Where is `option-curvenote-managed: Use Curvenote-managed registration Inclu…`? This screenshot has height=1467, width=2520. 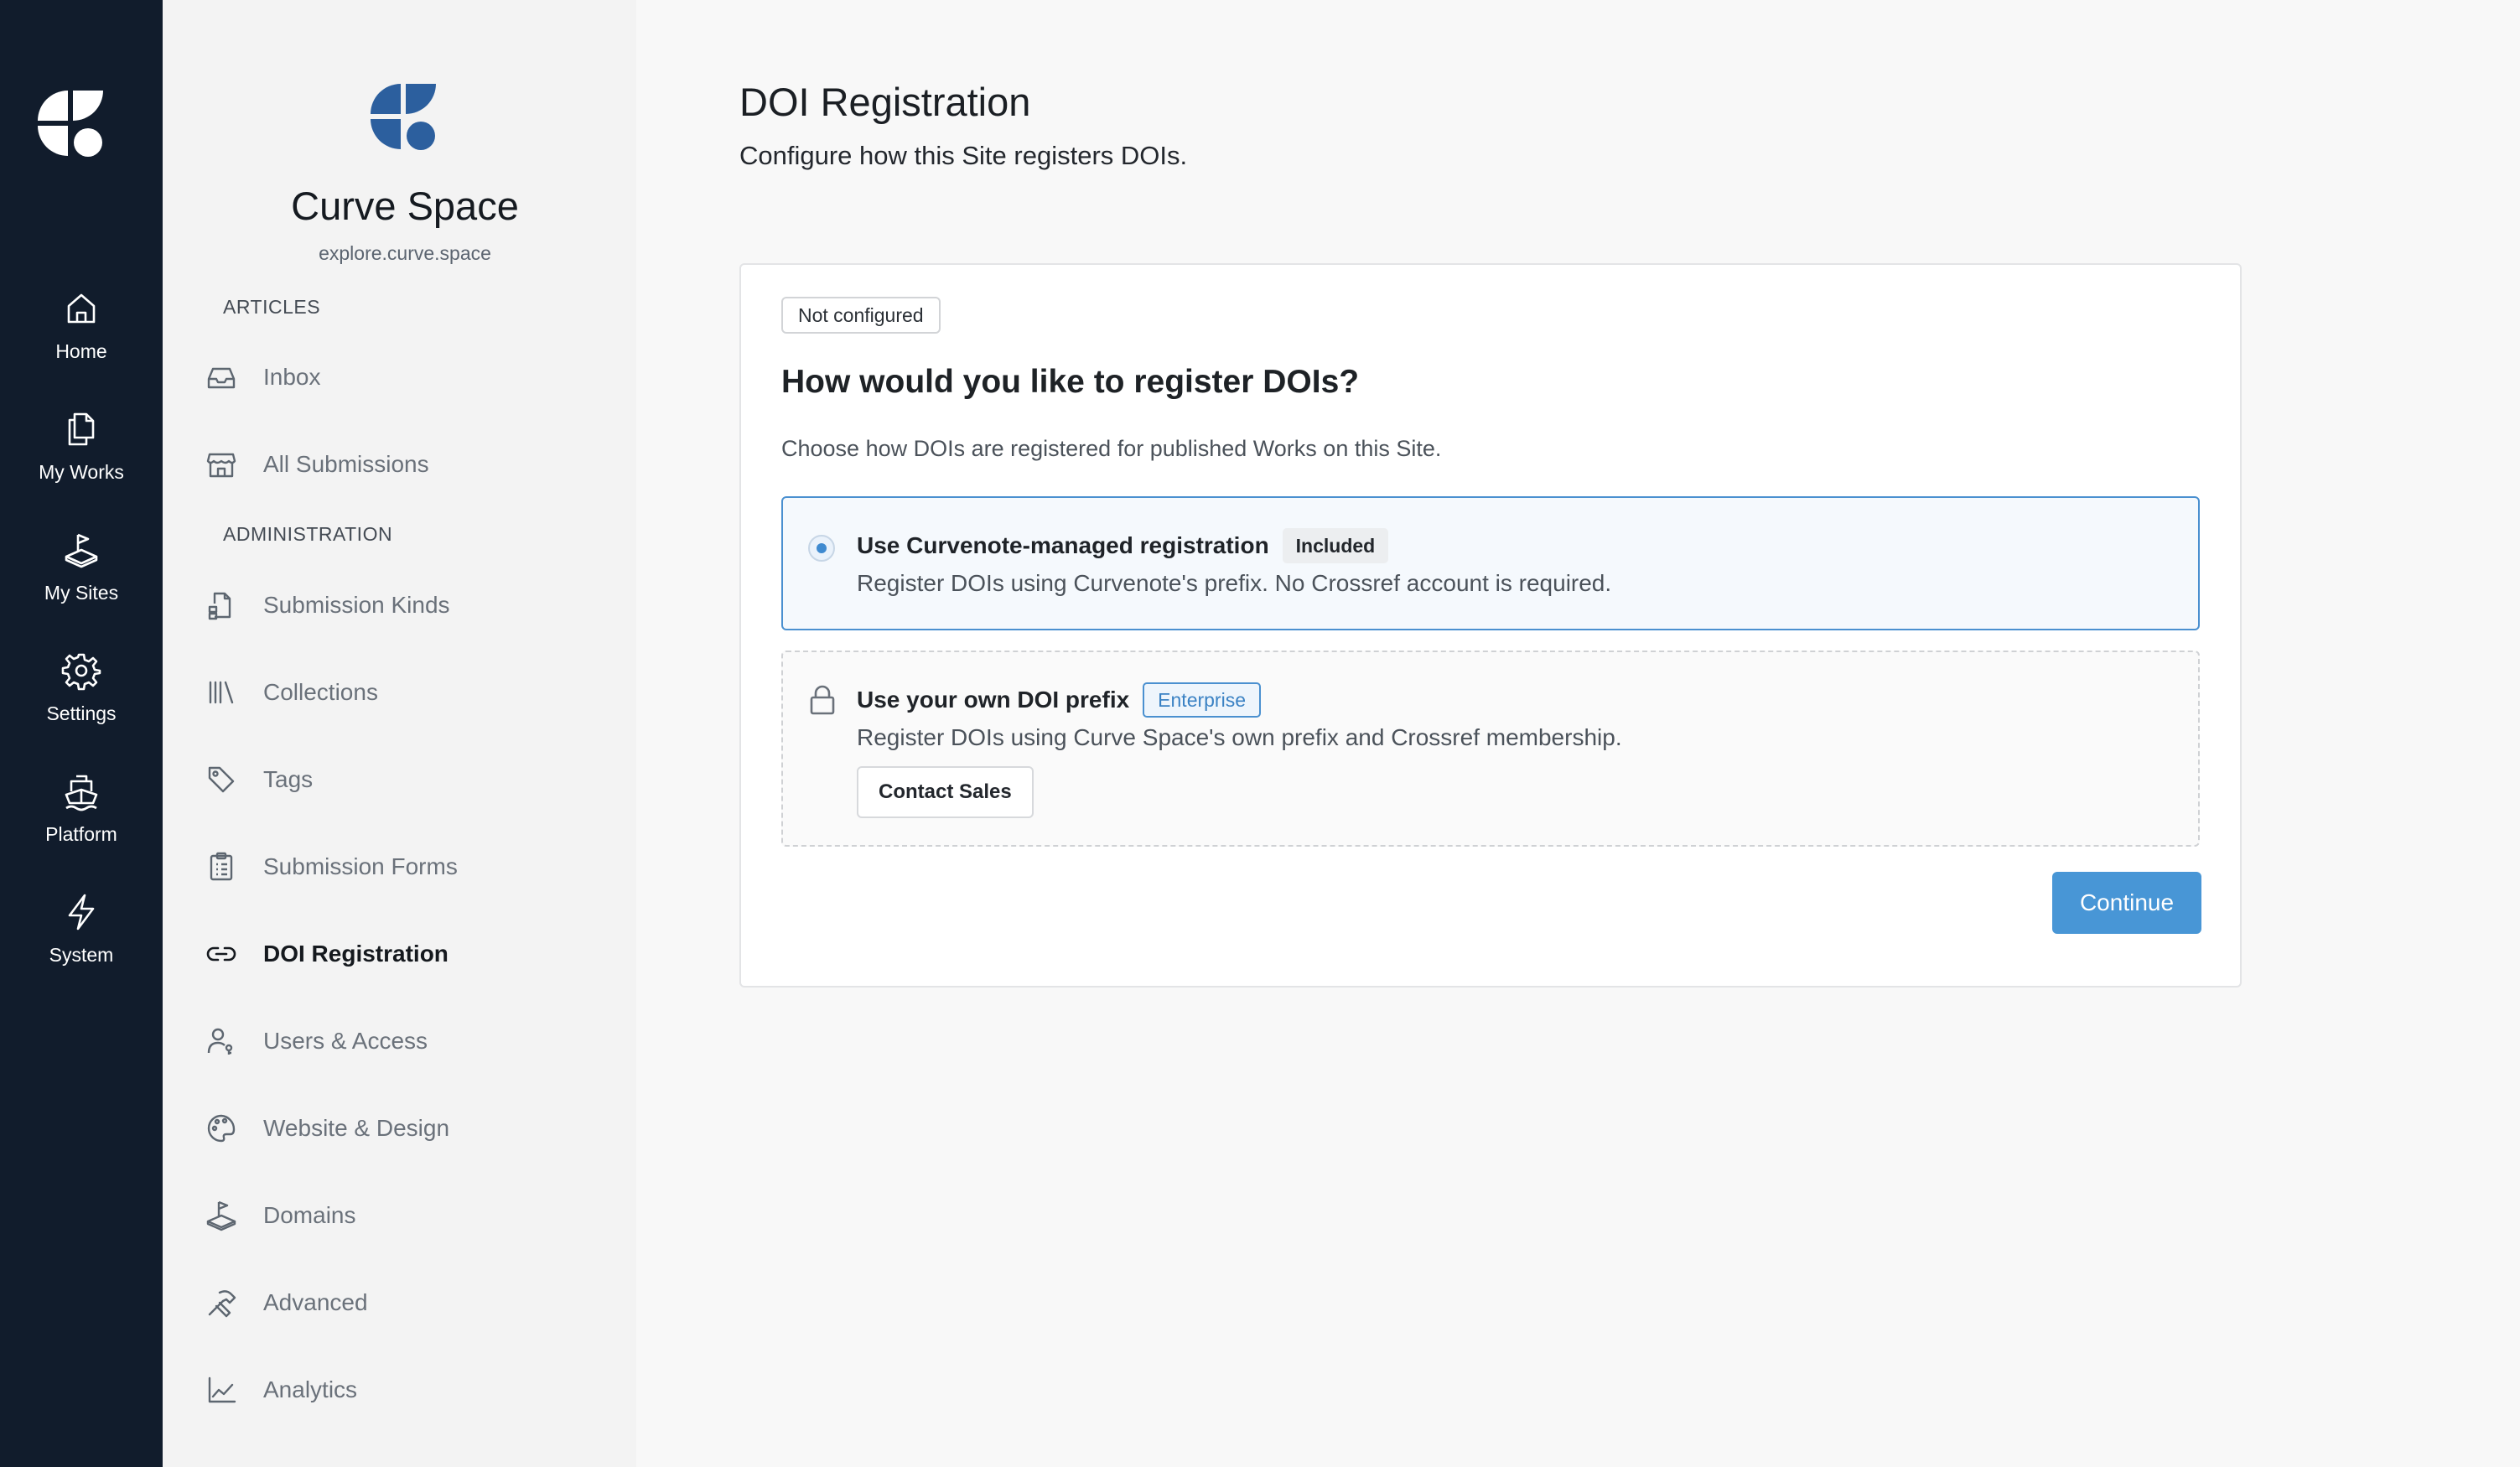
option-curvenote-managed: Use Curvenote-managed registration Inclu… is located at coordinates (1490, 563).